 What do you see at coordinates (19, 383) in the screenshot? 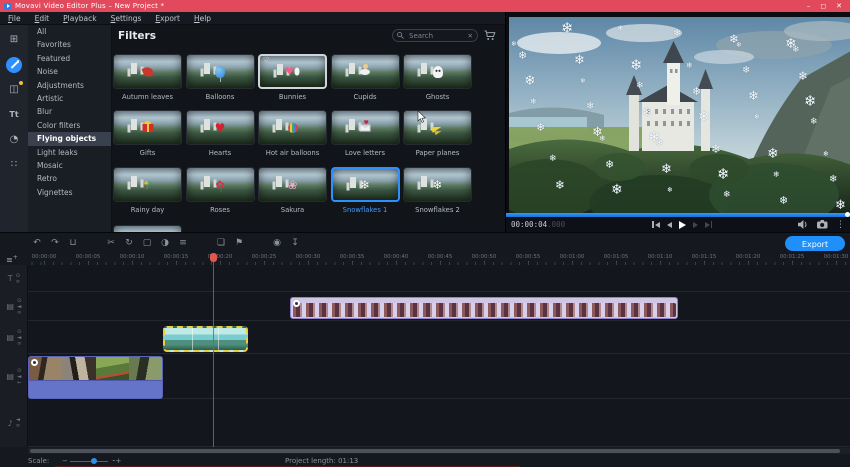
I see `arrow-icon: ←` at bounding box center [19, 383].